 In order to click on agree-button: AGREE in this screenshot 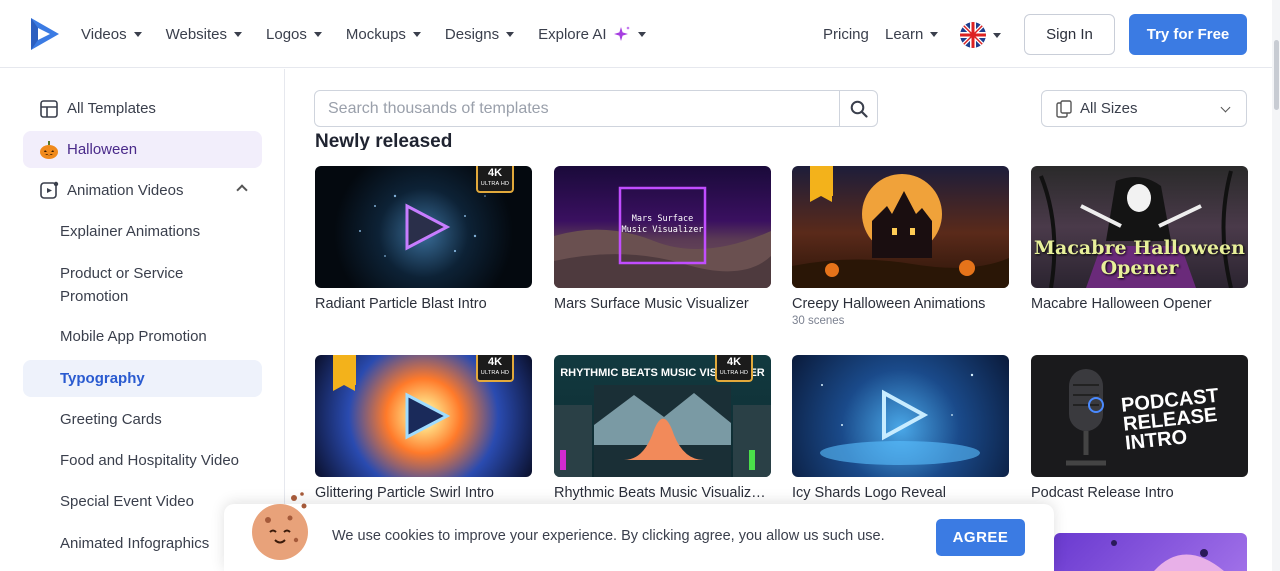, I will do `click(980, 537)`.